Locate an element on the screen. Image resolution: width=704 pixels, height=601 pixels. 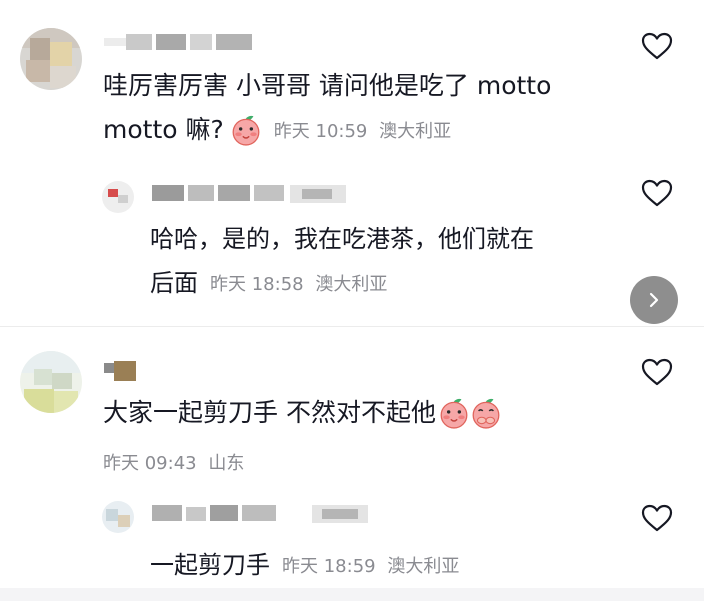
bottom-input-bar is located at coordinates (352, 594).